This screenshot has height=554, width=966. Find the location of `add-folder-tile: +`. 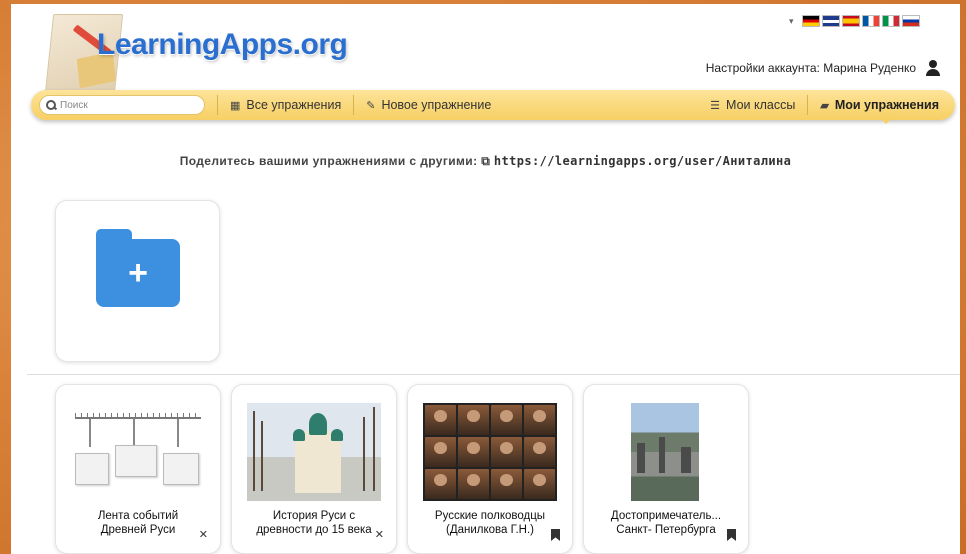

add-folder-tile: + is located at coordinates (137, 281).